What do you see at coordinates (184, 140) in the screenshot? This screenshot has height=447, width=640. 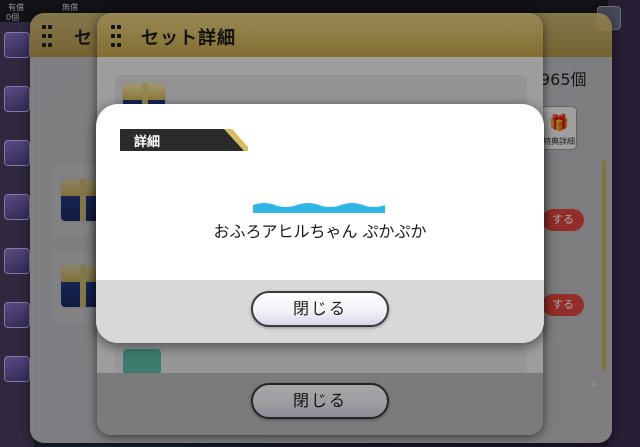 I see `detail-tag: 詳細` at bounding box center [184, 140].